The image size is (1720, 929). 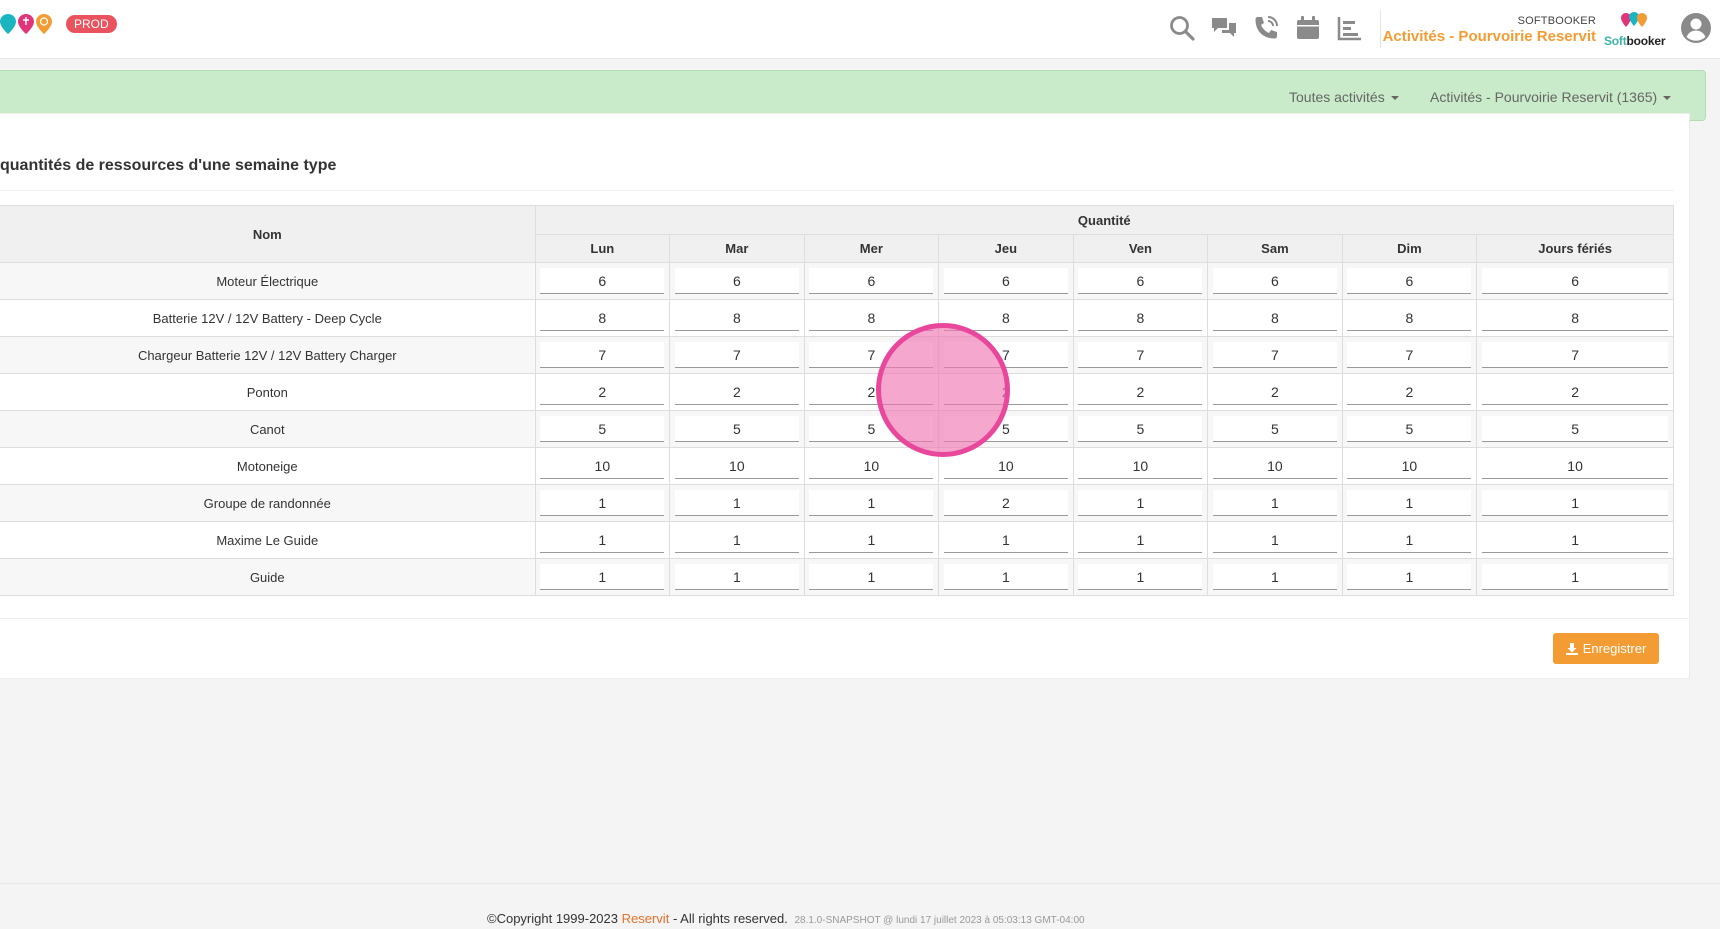 I want to click on calendar-icon, so click(x=1308, y=28).